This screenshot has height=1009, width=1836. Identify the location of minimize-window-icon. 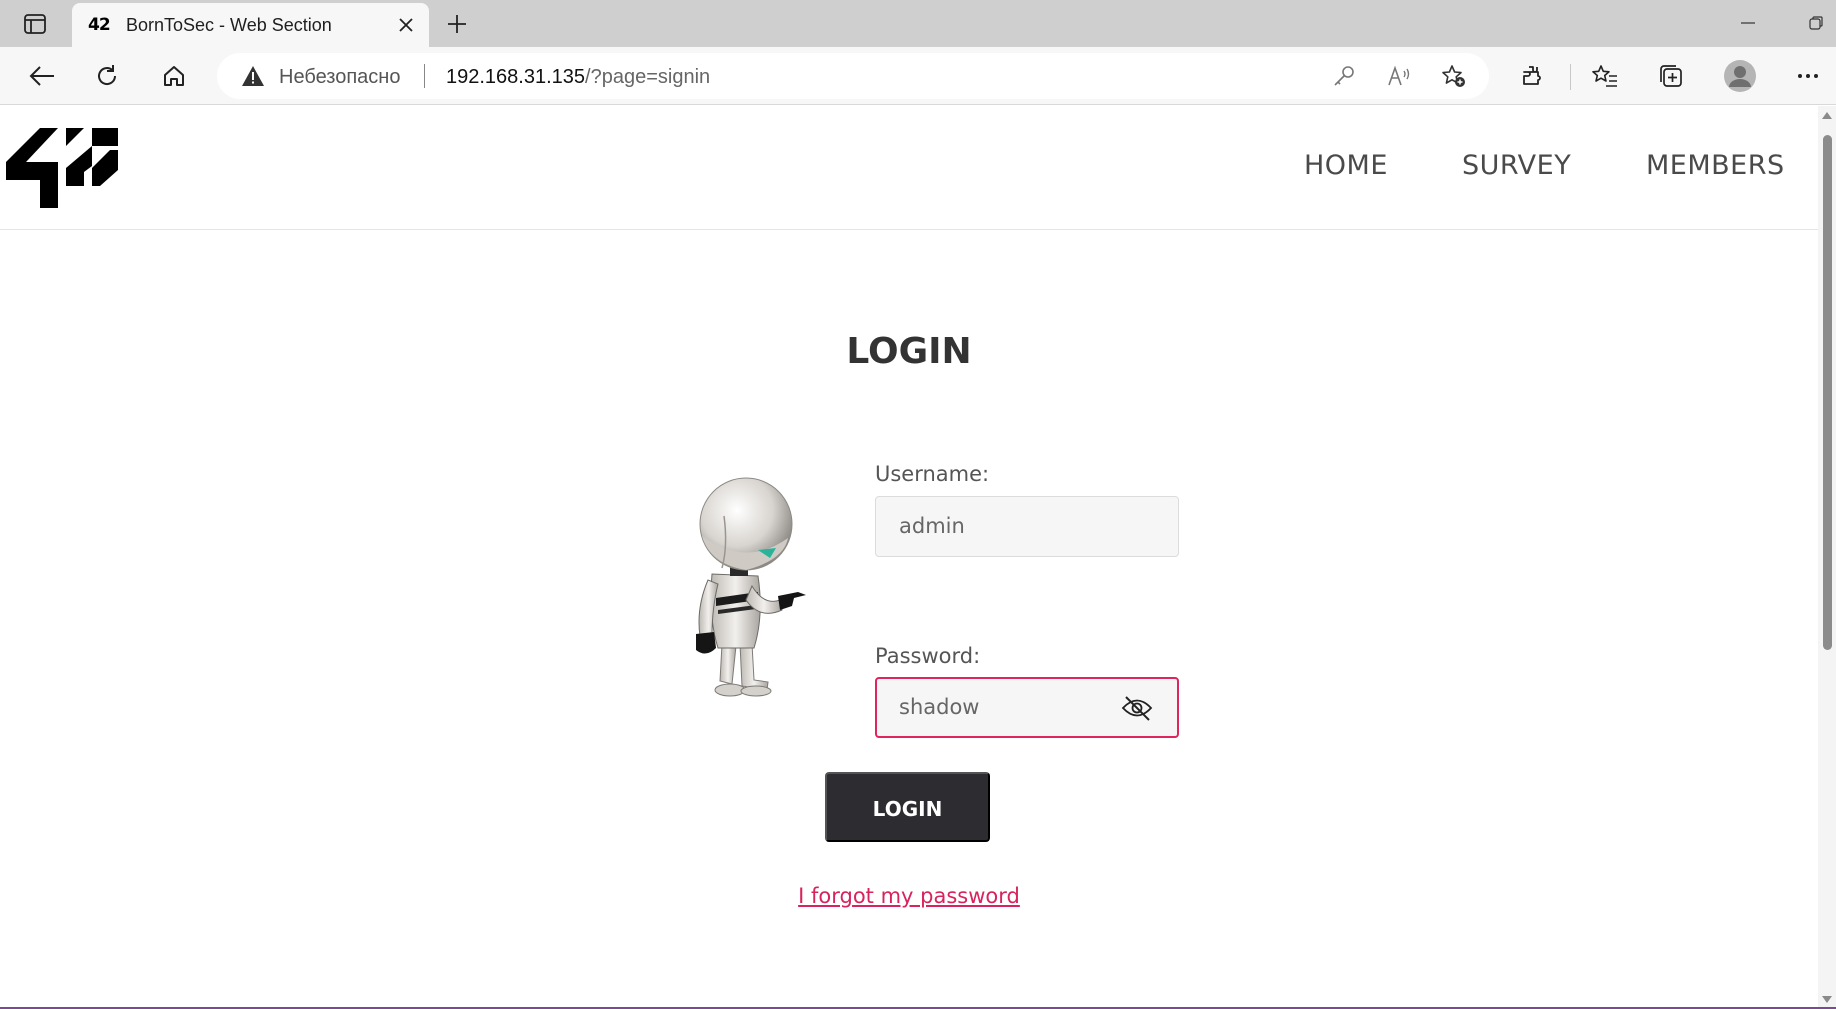
(1748, 23).